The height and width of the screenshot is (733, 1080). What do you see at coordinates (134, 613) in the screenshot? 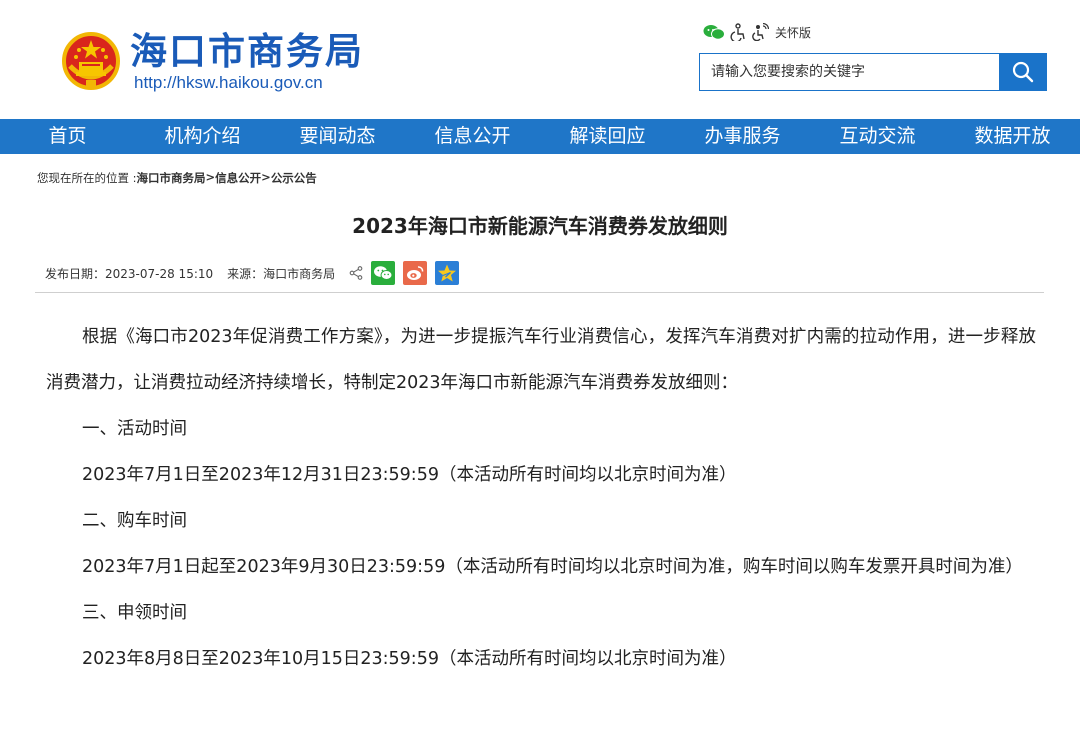
I see `section-heading-claim-time: 三、申领时间` at bounding box center [134, 613].